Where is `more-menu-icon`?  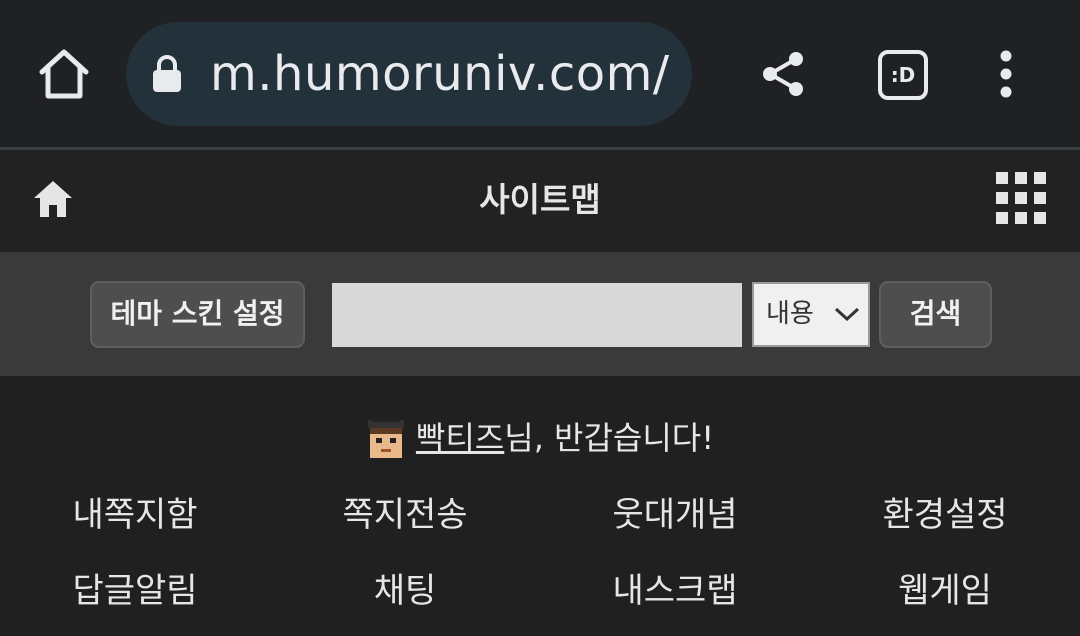 more-menu-icon is located at coordinates (1006, 75).